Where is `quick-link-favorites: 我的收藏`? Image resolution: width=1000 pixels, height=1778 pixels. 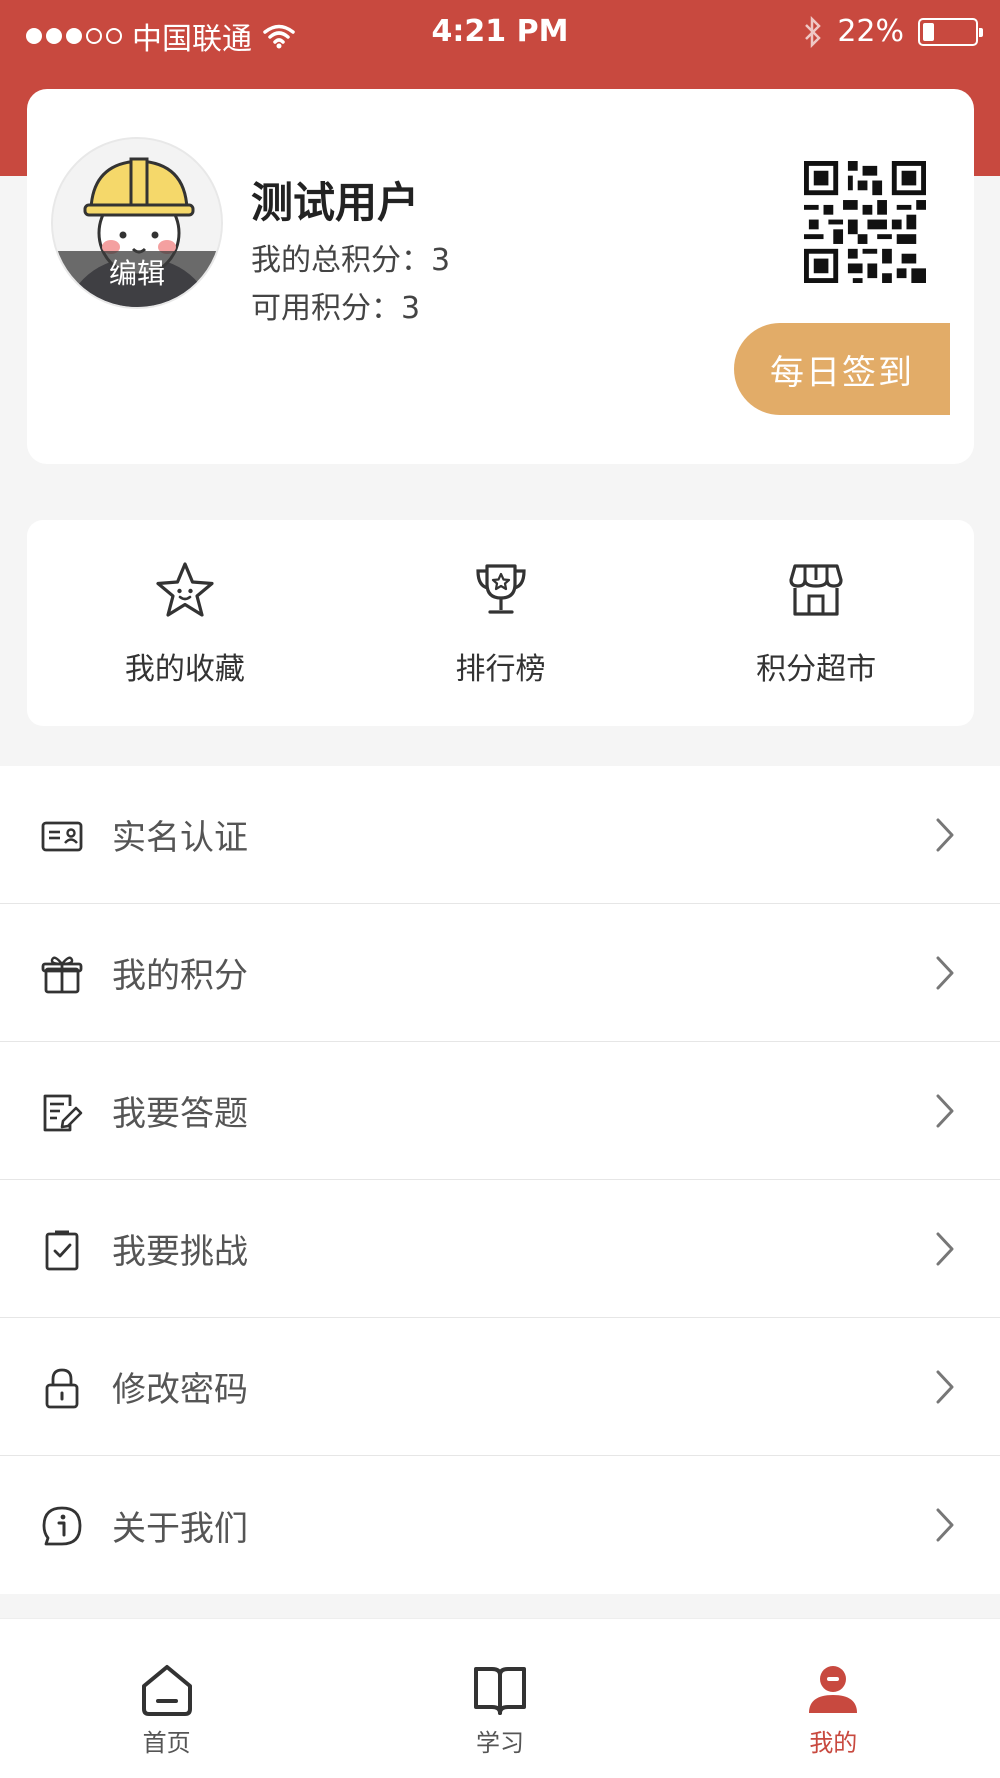 quick-link-favorites: 我的收藏 is located at coordinates (185, 623).